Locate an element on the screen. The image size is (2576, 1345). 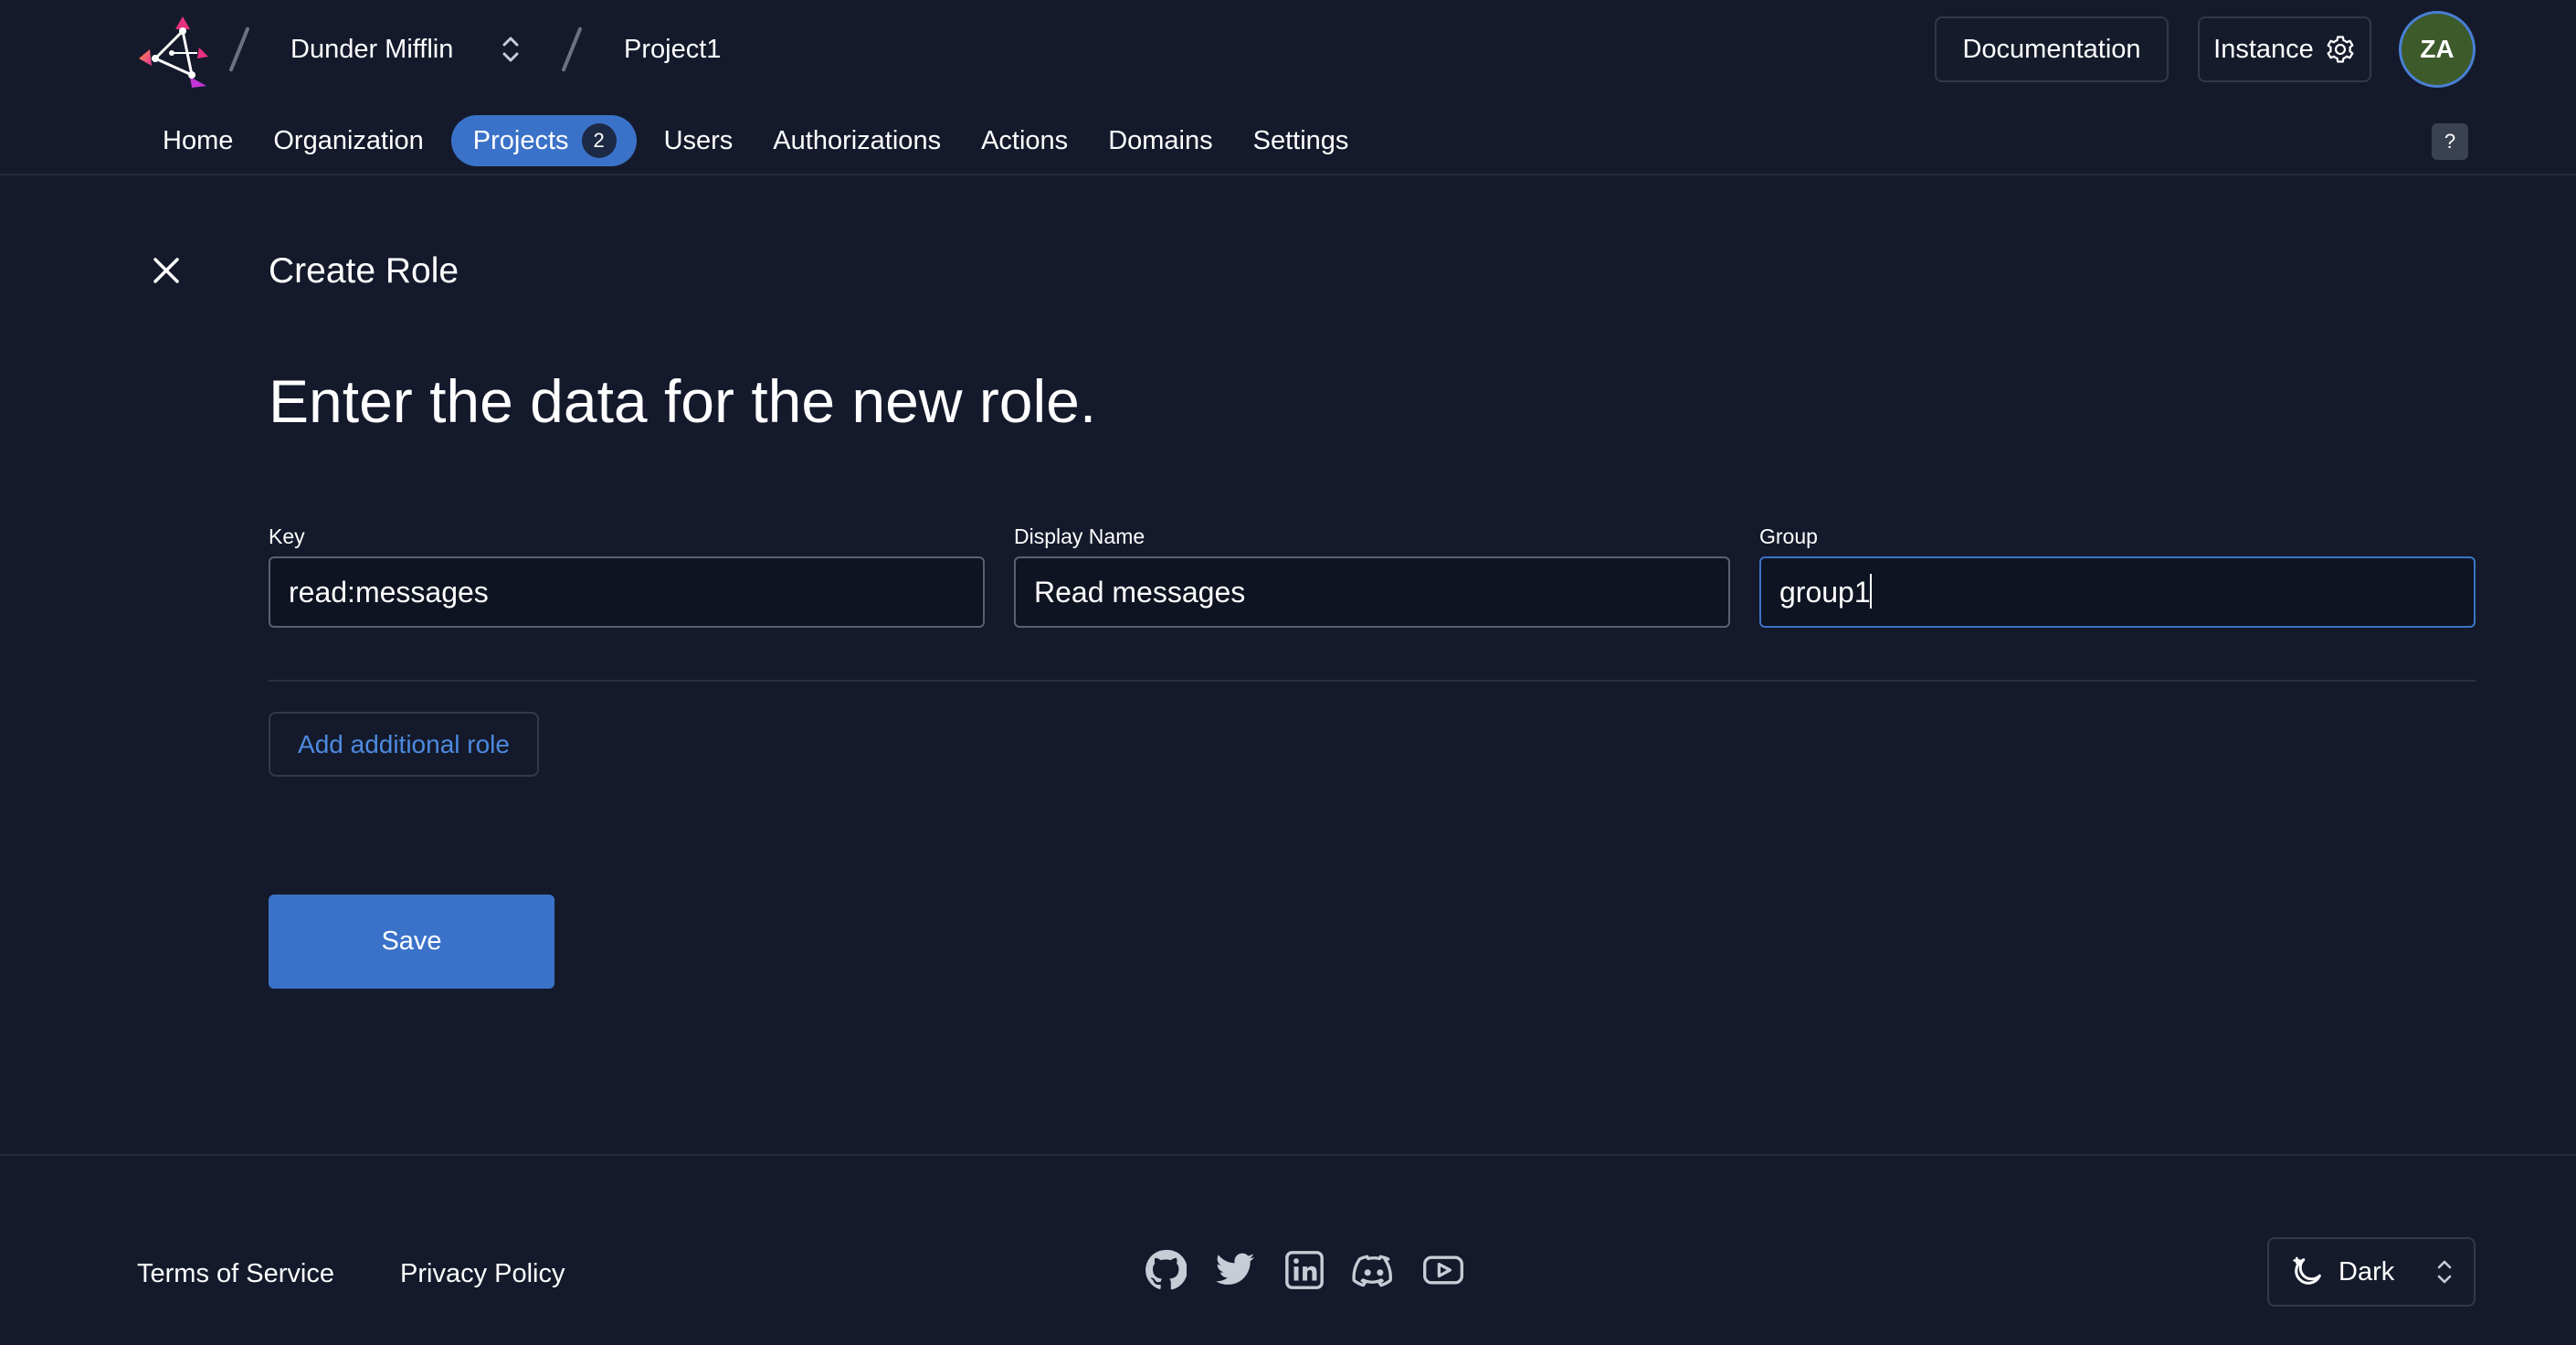
github-icon is located at coordinates (1166, 1270).